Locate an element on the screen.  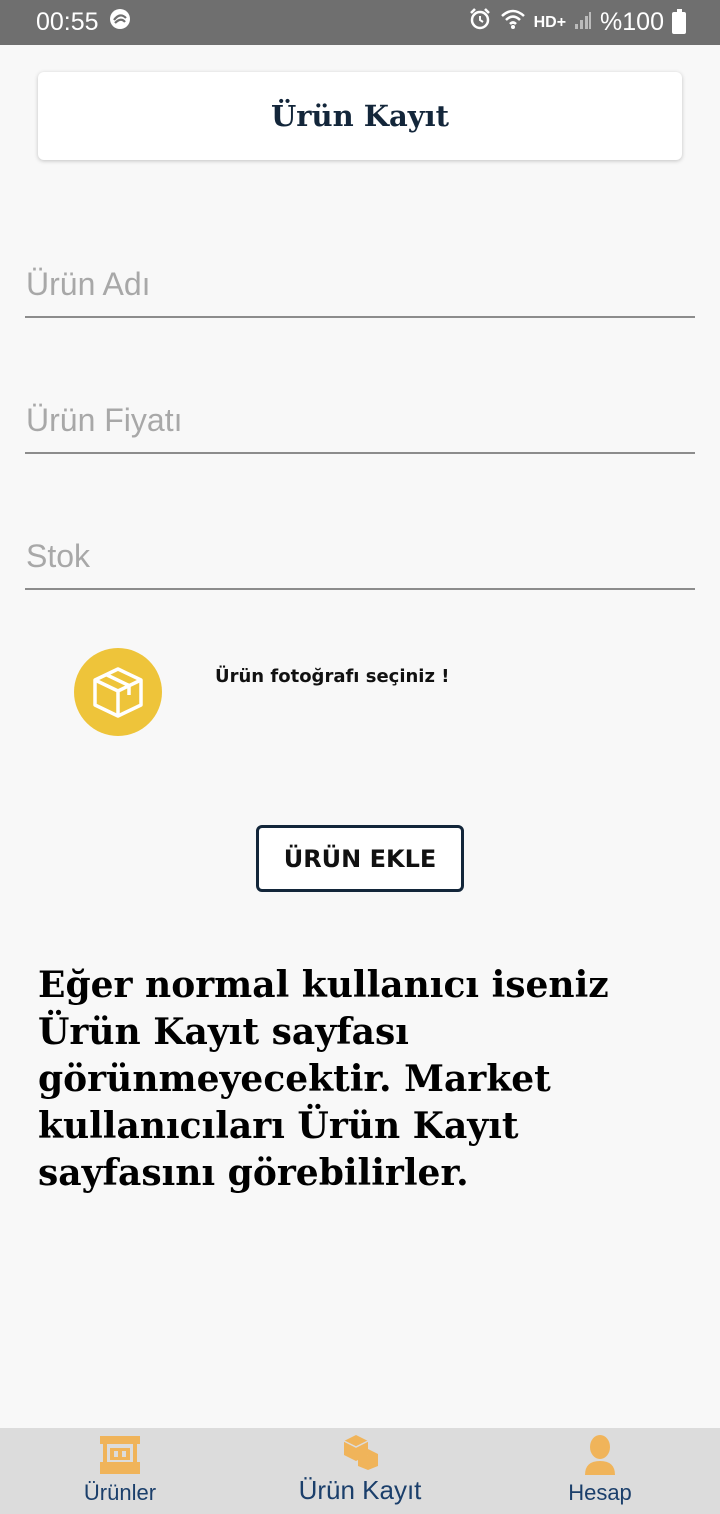
nav-item-product-register: Ürün Kayıt is located at coordinates (360, 1471).